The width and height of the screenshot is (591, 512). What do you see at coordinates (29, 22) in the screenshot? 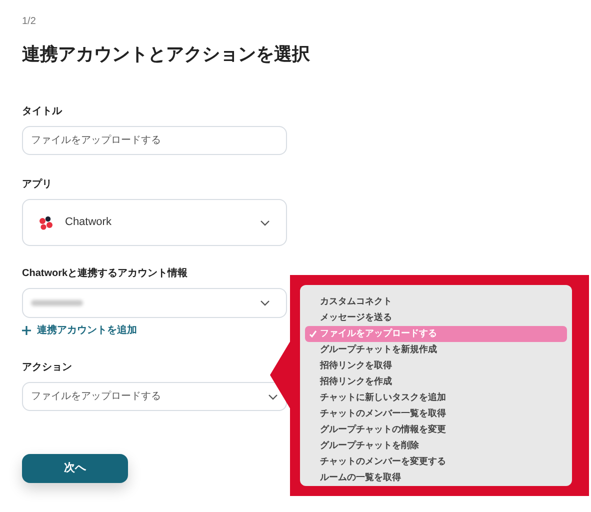
I see `step-indicator: 1/2` at bounding box center [29, 22].